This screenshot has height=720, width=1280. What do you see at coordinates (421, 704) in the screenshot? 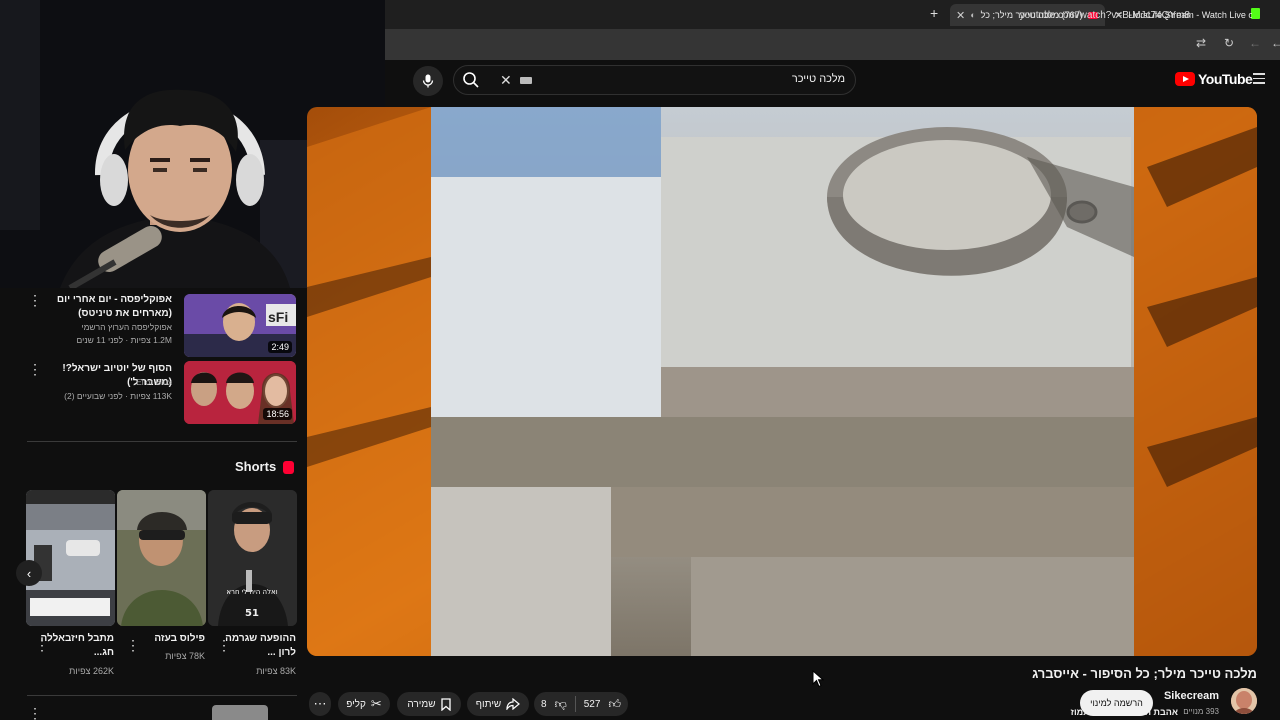
I see `save-label: שמירה` at bounding box center [421, 704].